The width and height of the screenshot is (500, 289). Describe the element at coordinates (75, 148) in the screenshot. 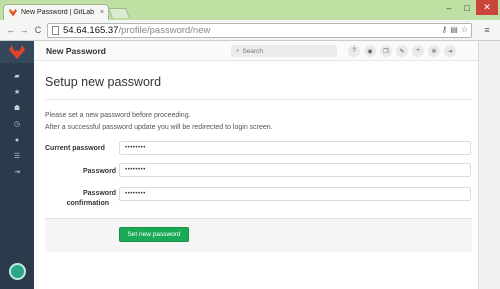

I see `current-password-label: Current password` at that location.